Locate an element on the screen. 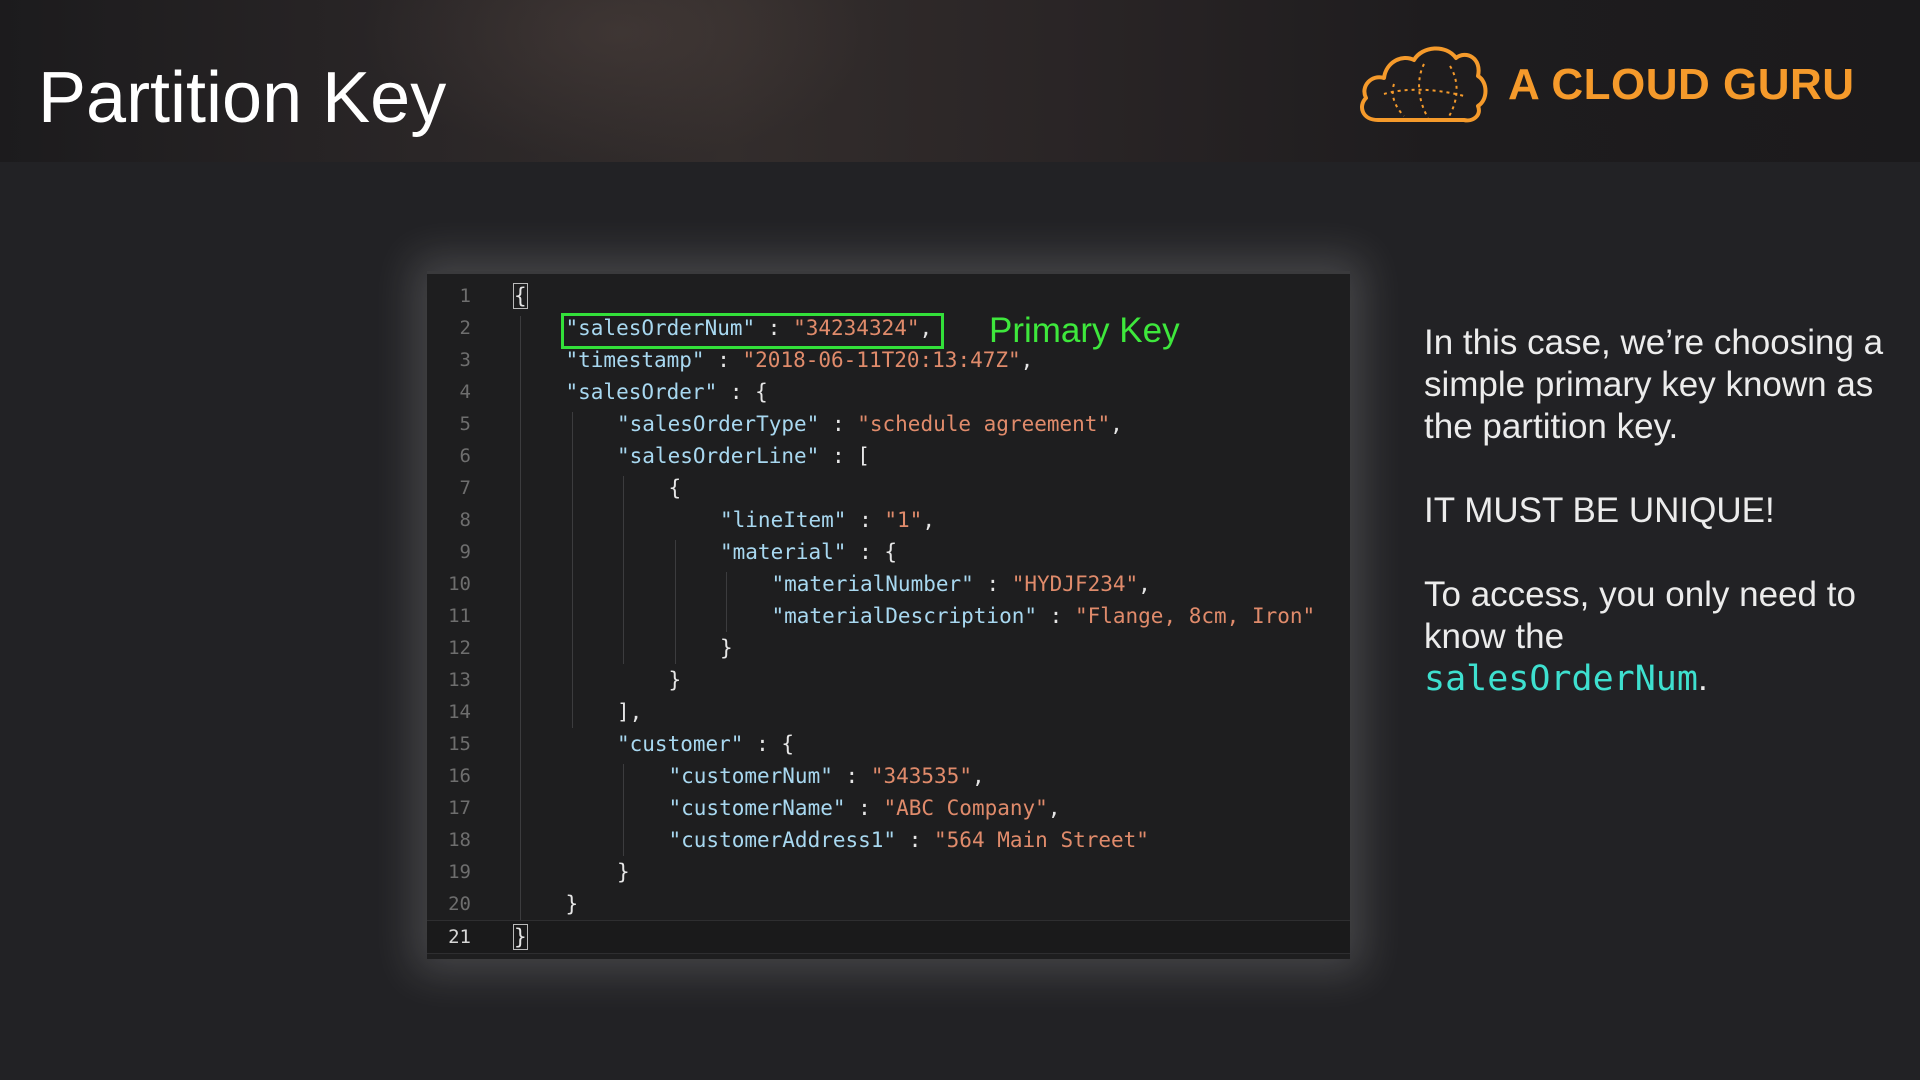 The image size is (1920, 1080). json-key: "customer" is located at coordinates (680, 744).